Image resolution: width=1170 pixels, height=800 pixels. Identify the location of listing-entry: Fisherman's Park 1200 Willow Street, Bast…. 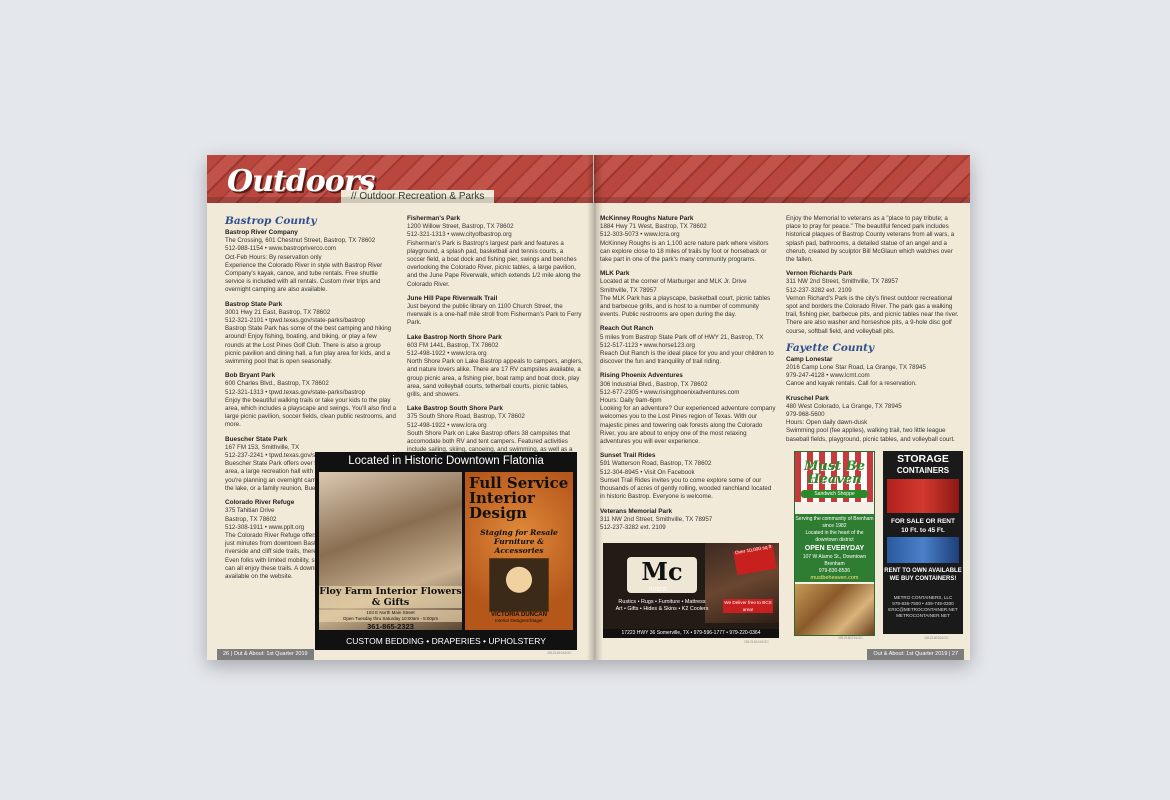
(495, 252).